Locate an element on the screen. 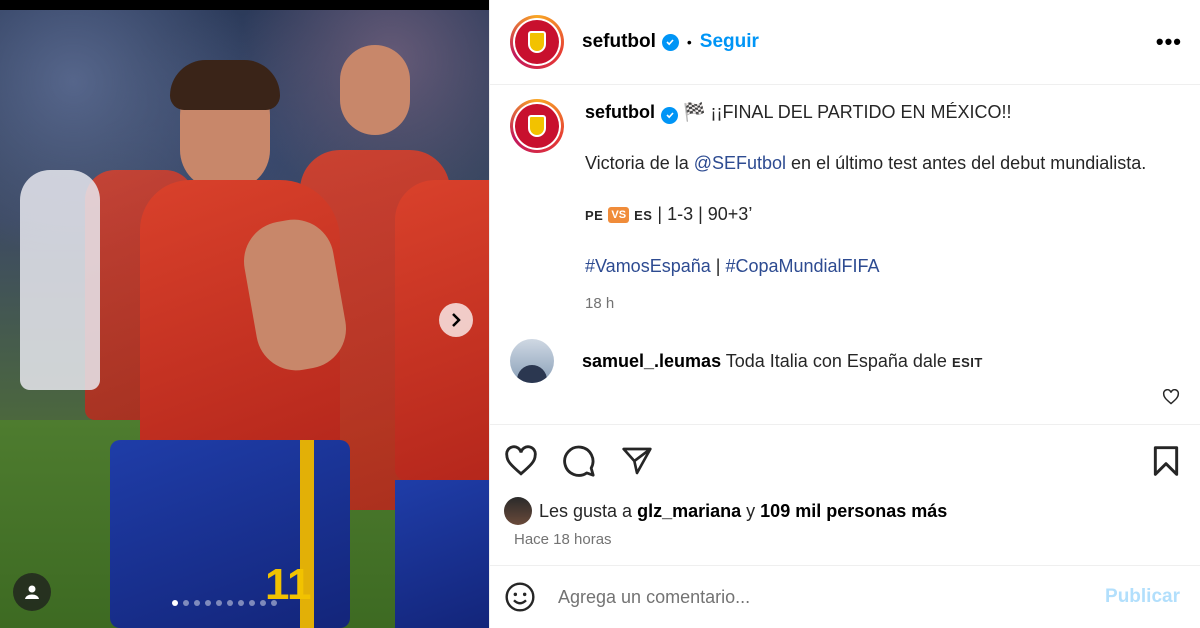 This screenshot has height=628, width=1200. mention-link: @SEFutbol is located at coordinates (740, 163).